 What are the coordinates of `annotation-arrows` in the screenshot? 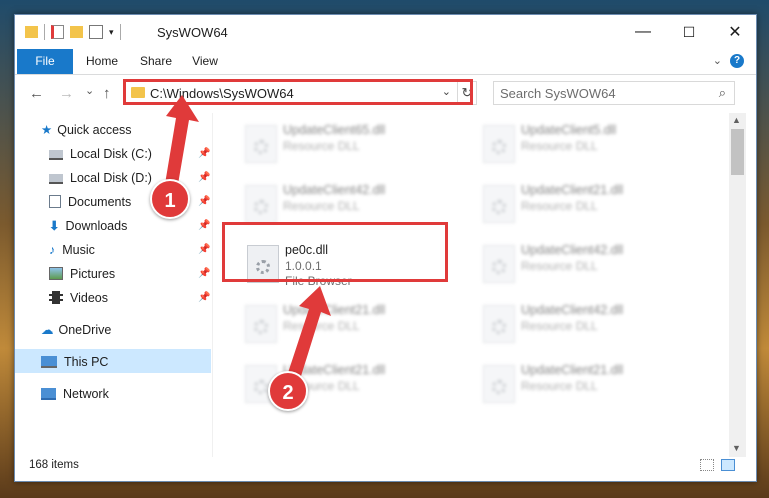 It's located at (247, 242).